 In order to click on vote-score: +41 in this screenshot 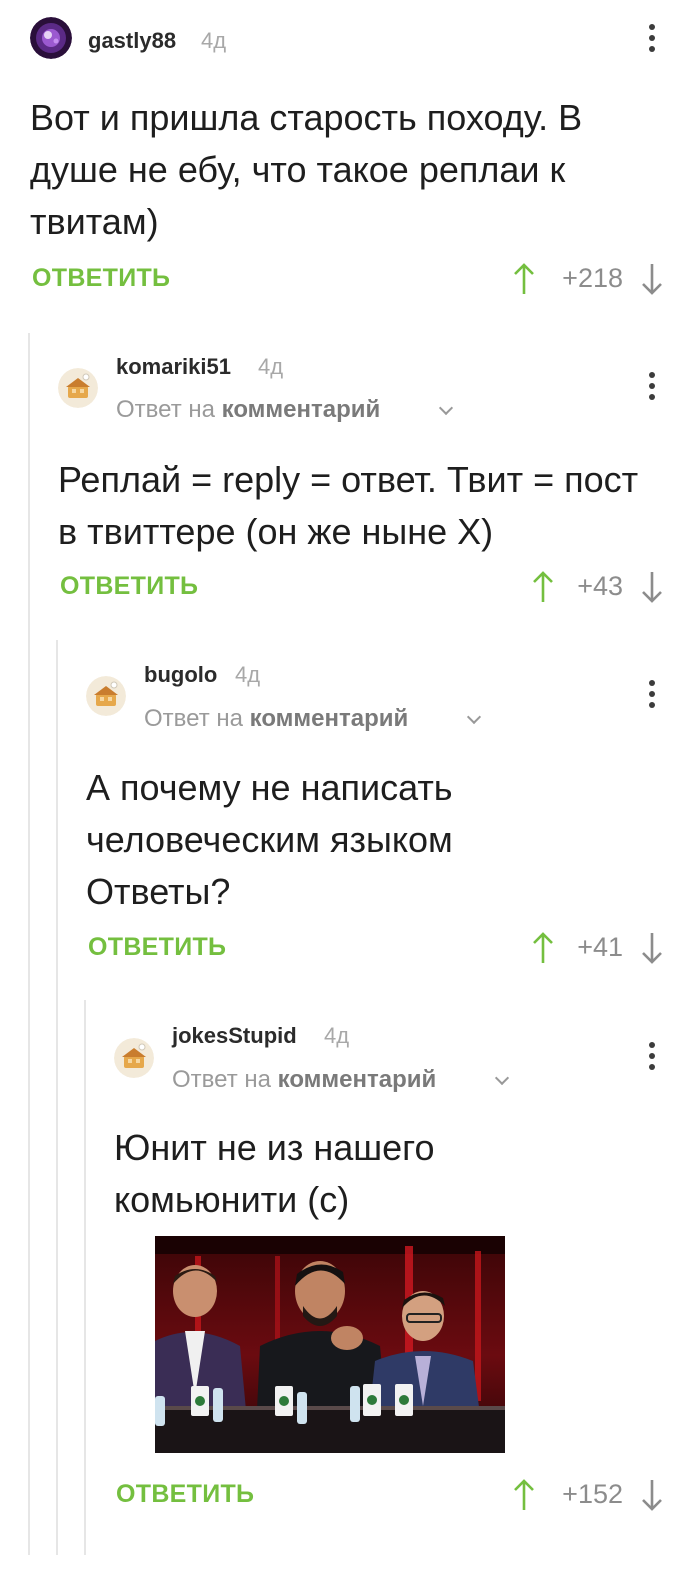, I will do `click(600, 947)`.